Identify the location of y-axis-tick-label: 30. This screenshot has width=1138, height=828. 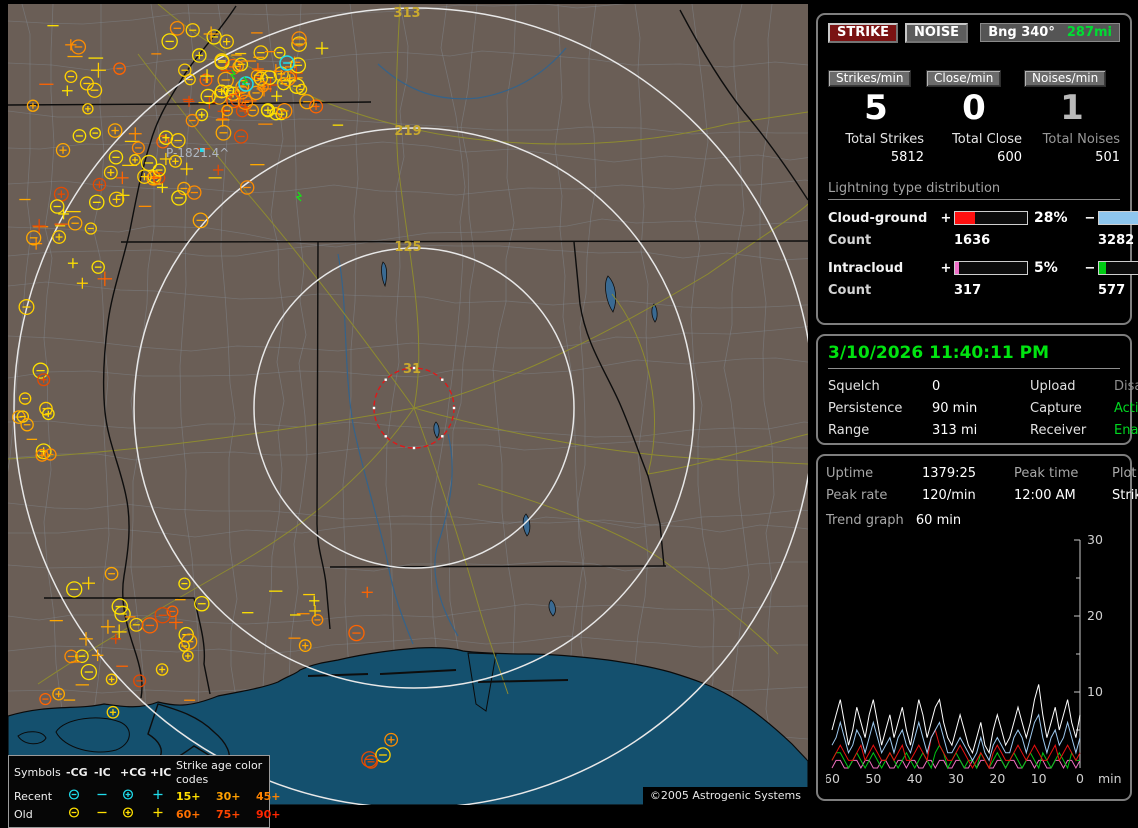
(1095, 539).